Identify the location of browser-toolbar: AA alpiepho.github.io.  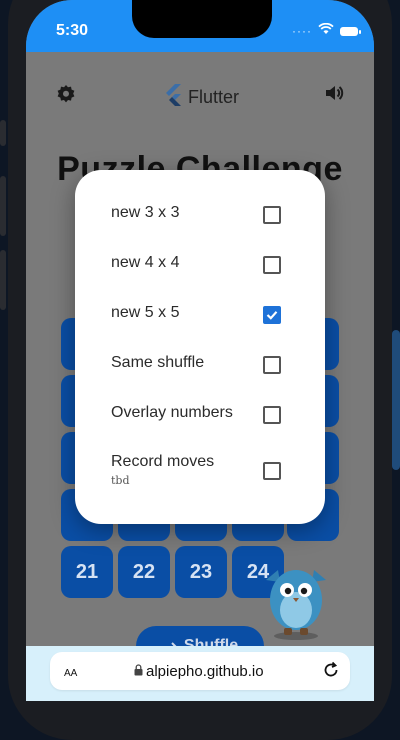
(200, 673).